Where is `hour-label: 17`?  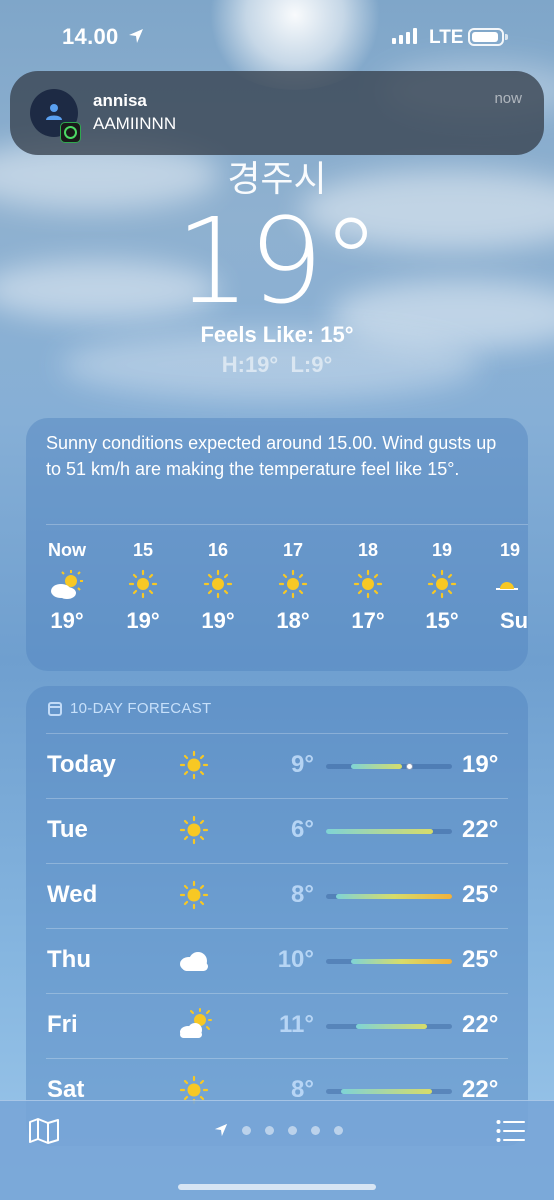
hour-label: 17 is located at coordinates (293, 550).